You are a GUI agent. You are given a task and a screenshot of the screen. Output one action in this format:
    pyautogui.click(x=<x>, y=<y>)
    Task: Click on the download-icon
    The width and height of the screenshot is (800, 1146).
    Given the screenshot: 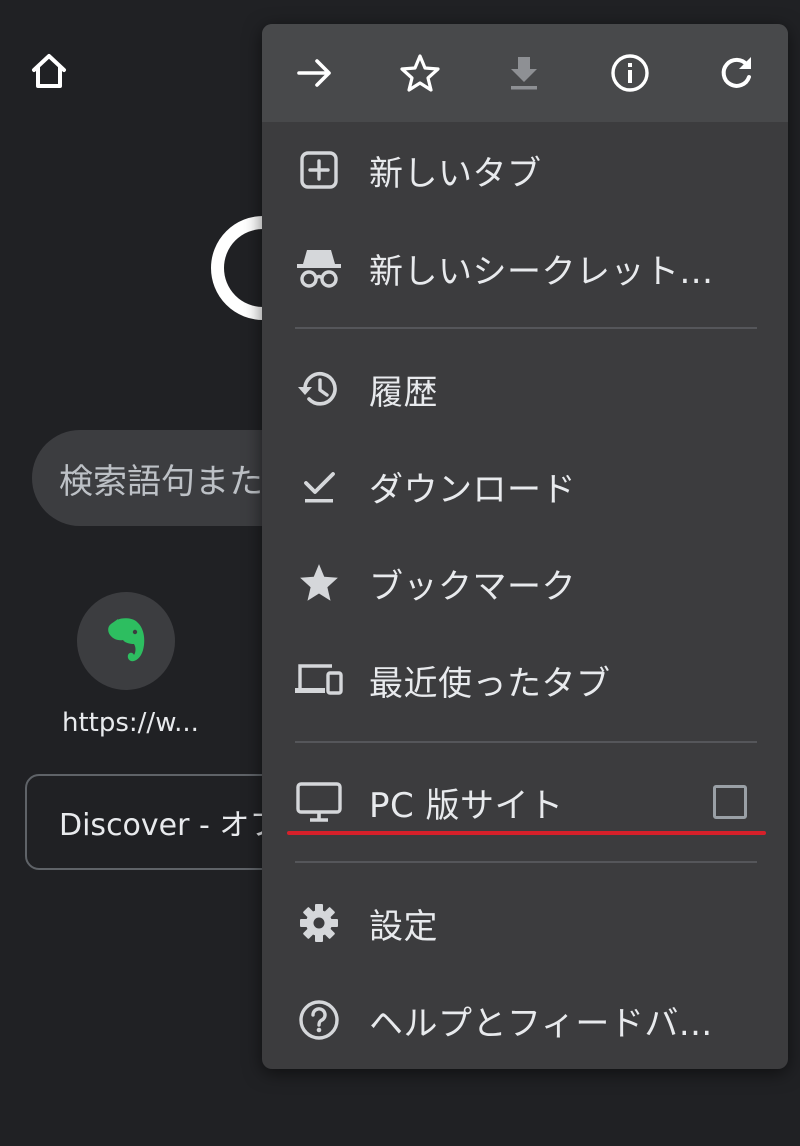 What is the action you would take?
    pyautogui.click(x=524, y=73)
    